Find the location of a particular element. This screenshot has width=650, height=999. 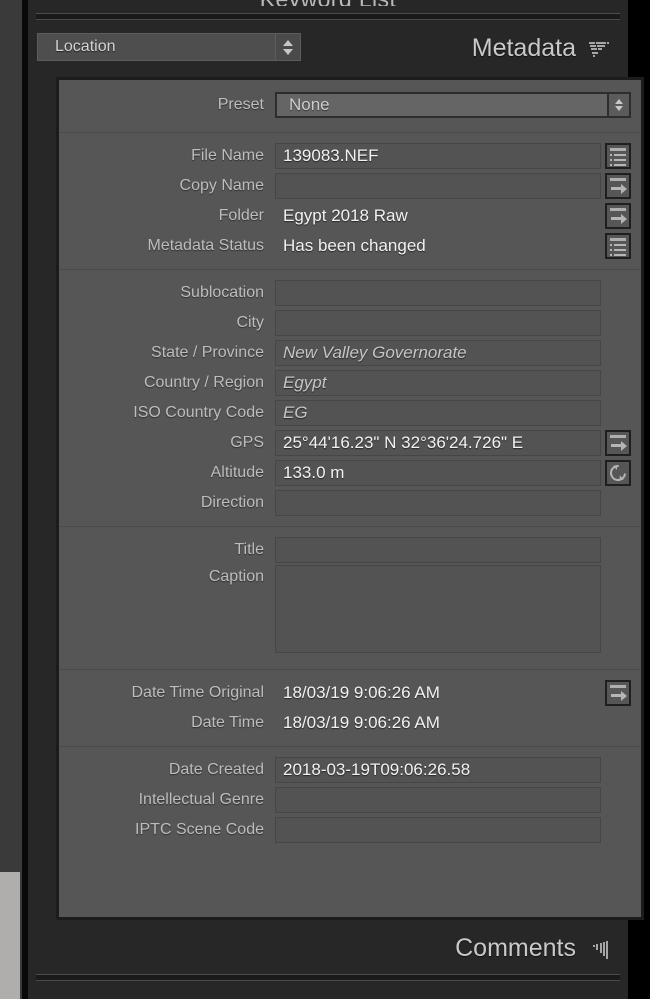

metadata-row: Sublocation is located at coordinates (350, 293).